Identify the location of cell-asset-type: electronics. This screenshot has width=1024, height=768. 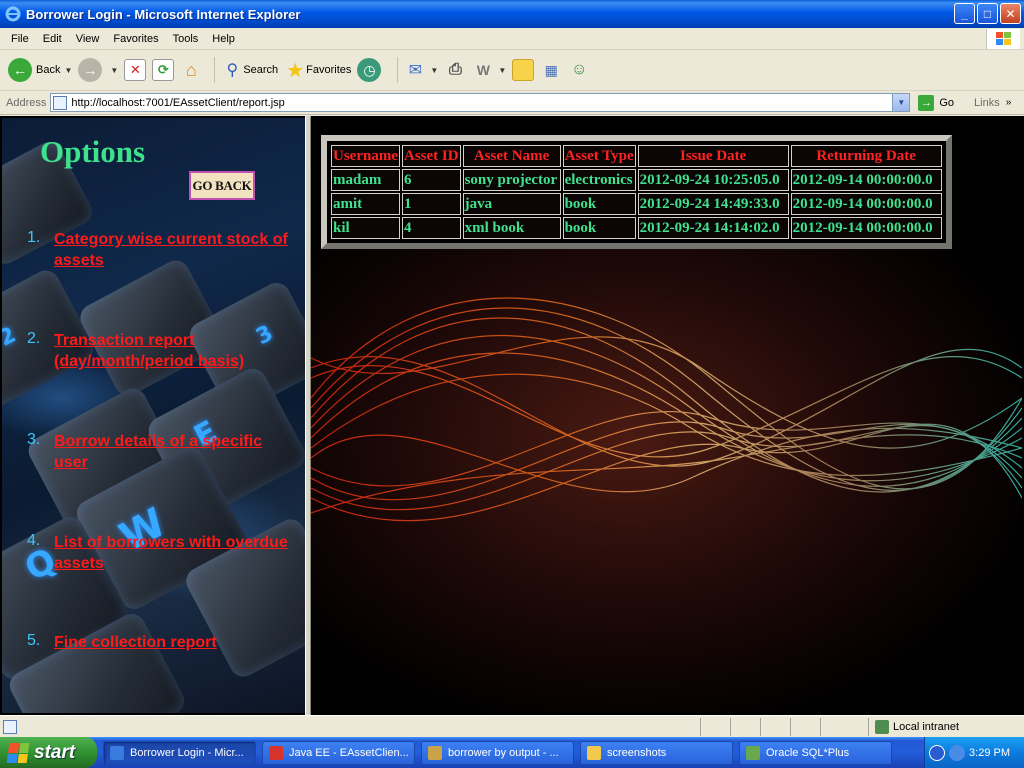
(599, 180).